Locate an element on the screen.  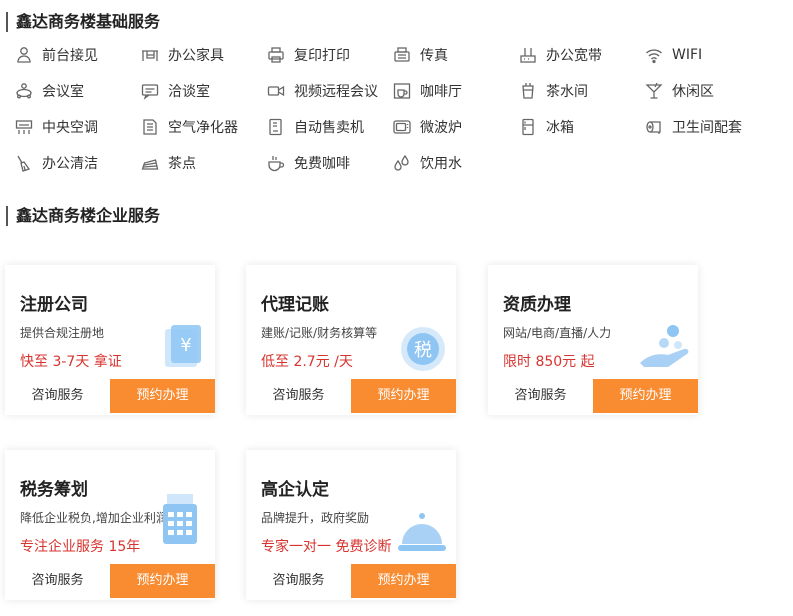
card-promo: 专家一对一 免费诊断 is located at coordinates (326, 547).